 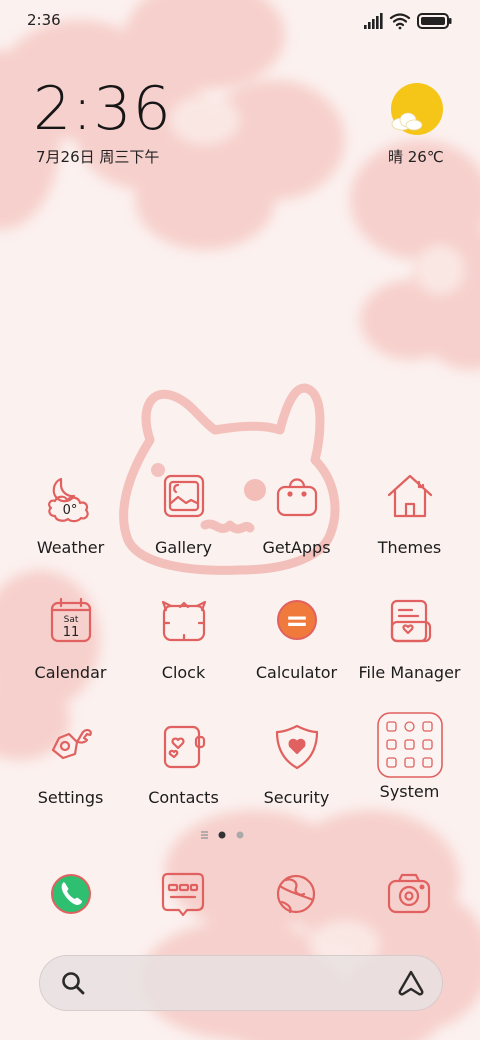 I want to click on battery-icon, so click(x=434, y=21).